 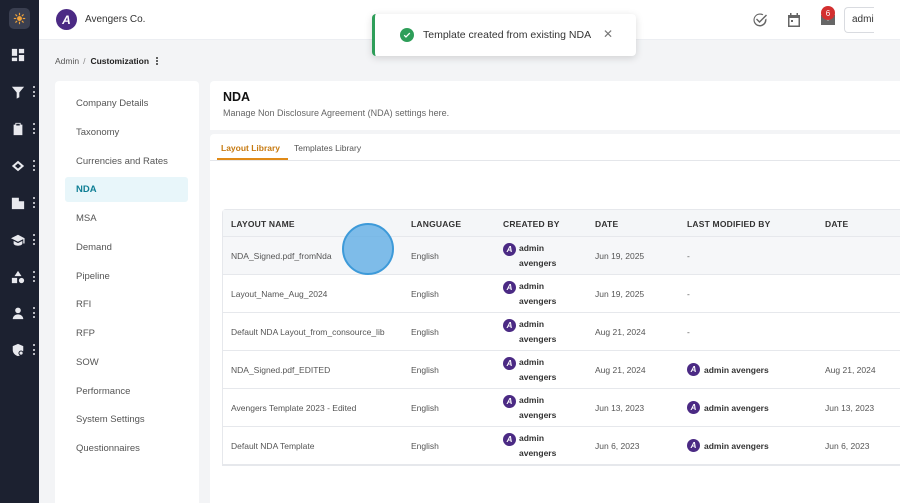 I want to click on nav-taxonomy: Taxonomy, so click(x=126, y=132).